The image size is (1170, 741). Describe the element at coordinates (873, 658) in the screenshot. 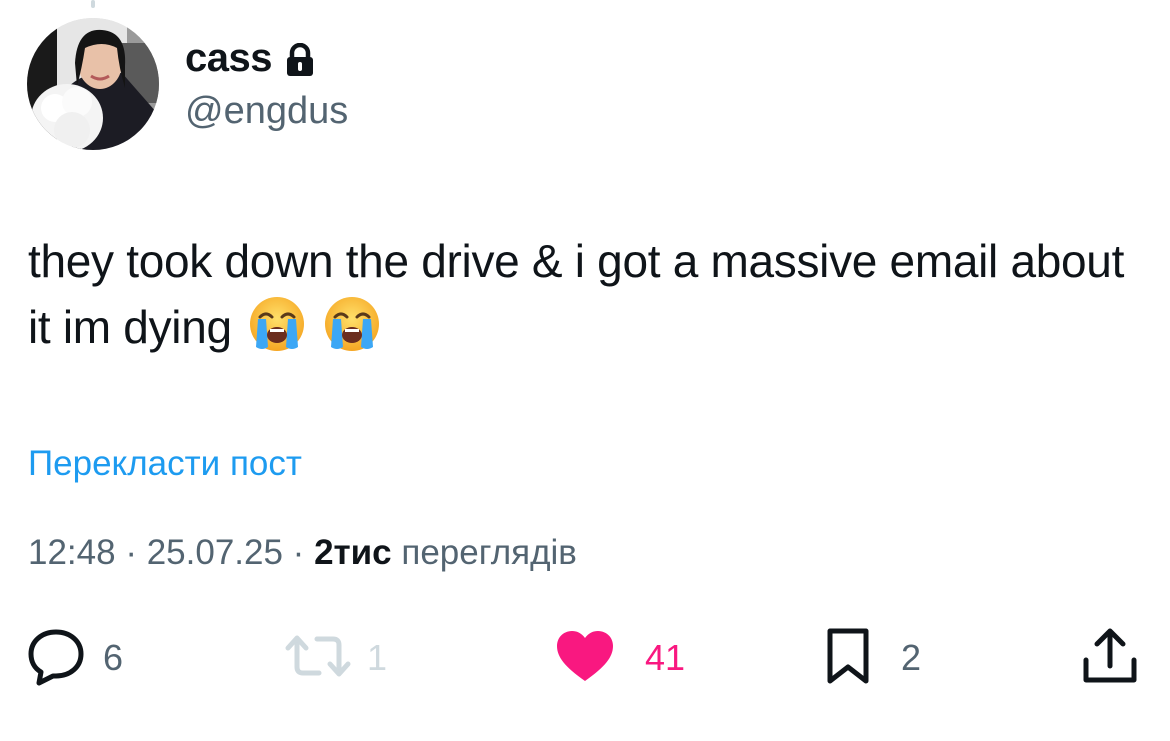

I see `bookmark-button: 2` at that location.